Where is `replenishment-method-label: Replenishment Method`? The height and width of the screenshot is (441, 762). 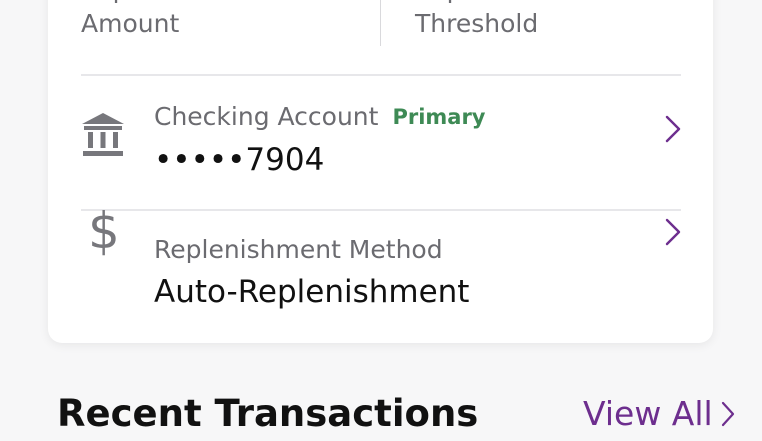 replenishment-method-label: Replenishment Method is located at coordinates (298, 249).